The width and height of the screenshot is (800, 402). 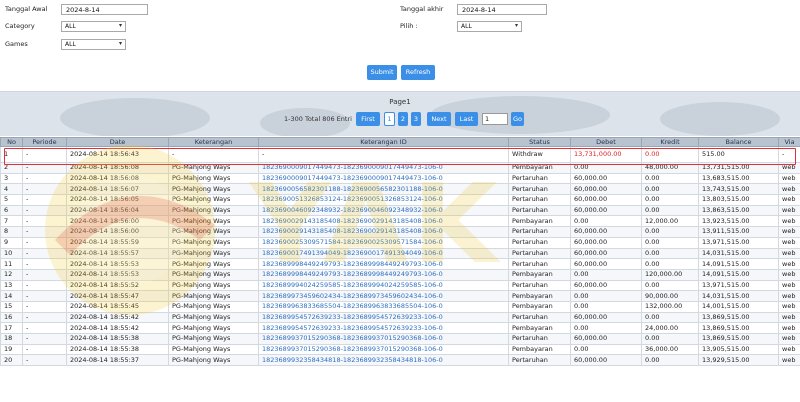 I want to click on page-number-input: 1, so click(x=495, y=119).